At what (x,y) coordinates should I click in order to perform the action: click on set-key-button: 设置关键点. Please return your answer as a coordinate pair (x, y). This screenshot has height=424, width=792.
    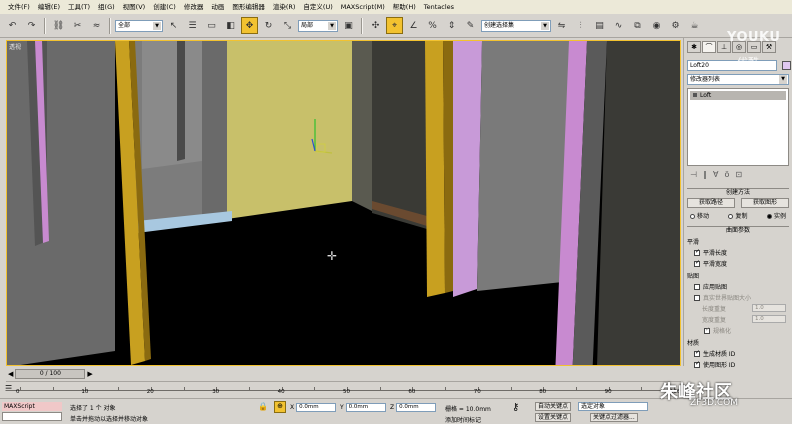
    Looking at the image, I should click on (553, 417).